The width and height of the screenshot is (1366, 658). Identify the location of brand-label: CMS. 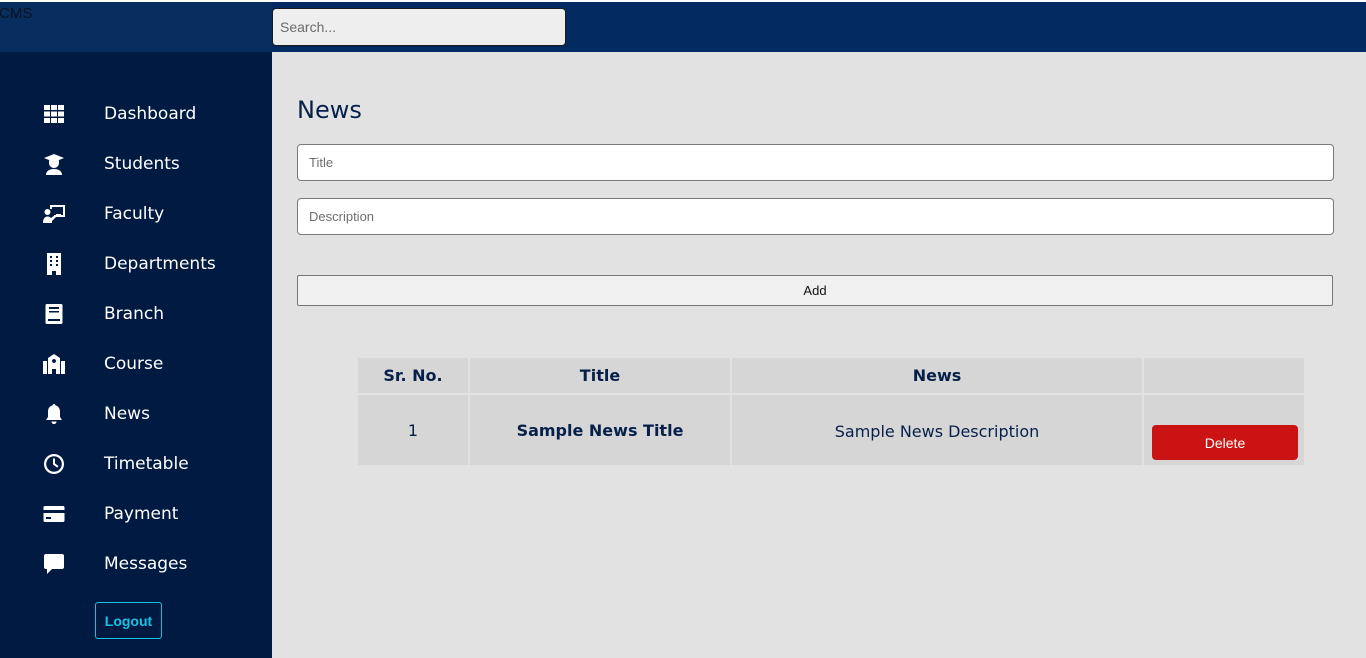
(16, 13).